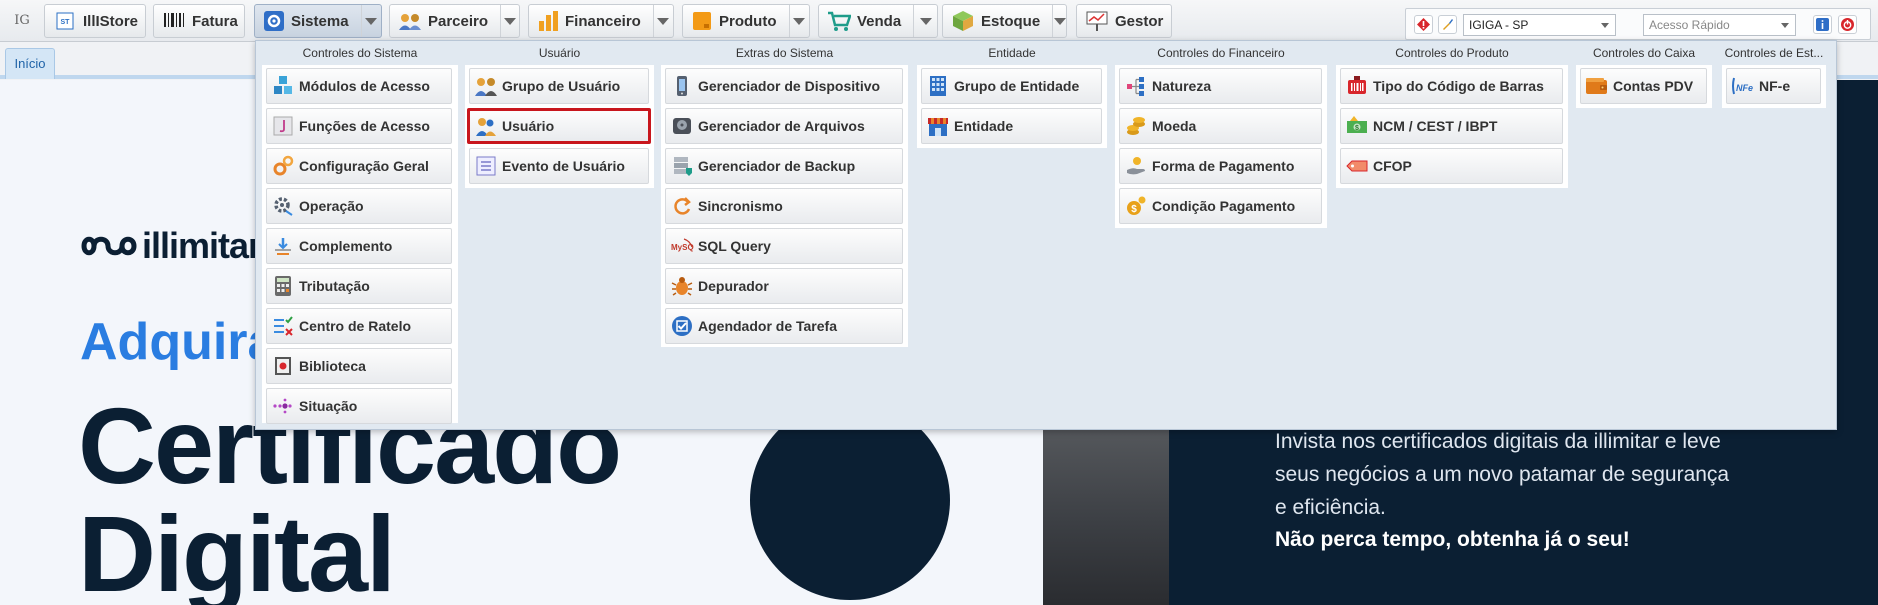  What do you see at coordinates (359, 126) in the screenshot?
I see `menu-item-funcoes-de-acesso: Funções de Acesso` at bounding box center [359, 126].